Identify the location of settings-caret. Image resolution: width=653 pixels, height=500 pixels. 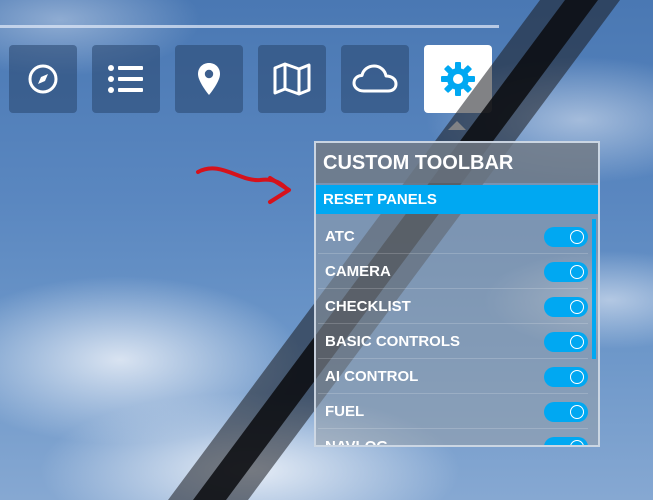
(457, 125).